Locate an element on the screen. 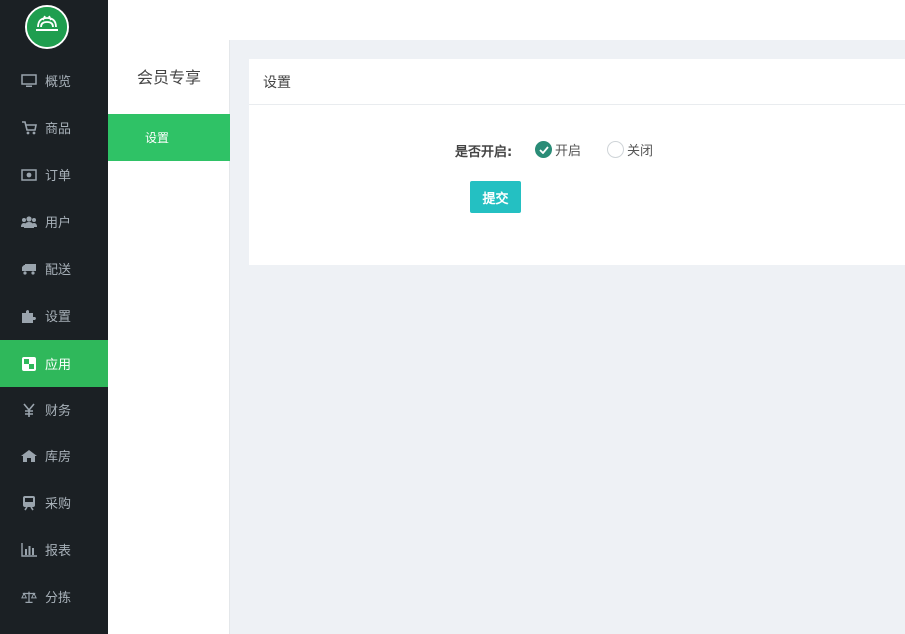 This screenshot has width=905, height=634. submit-button: 提交 is located at coordinates (495, 197).